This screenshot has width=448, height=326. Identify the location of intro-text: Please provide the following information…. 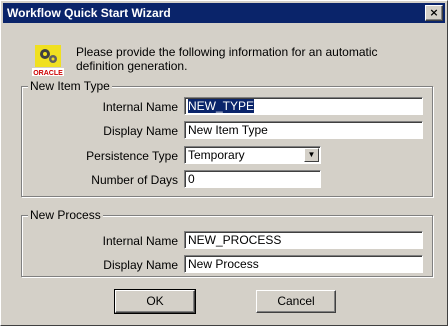
(227, 59).